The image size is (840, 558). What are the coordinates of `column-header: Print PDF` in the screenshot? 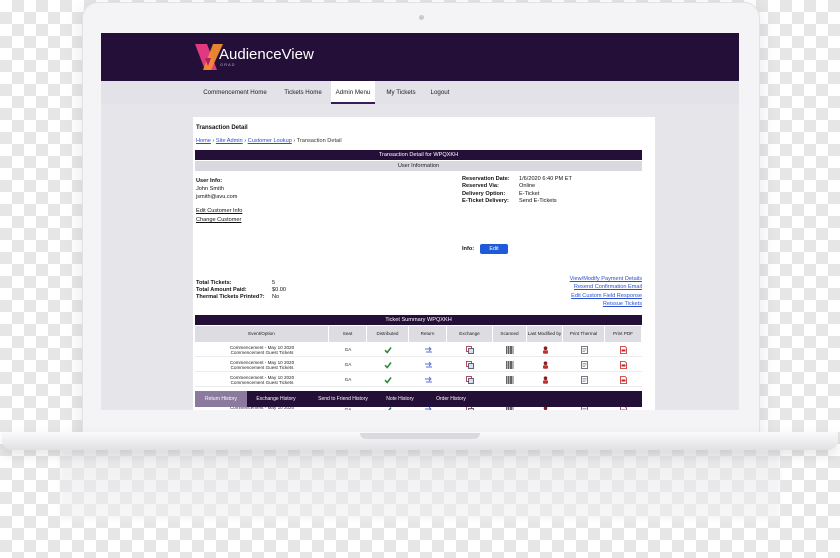 It's located at (623, 334).